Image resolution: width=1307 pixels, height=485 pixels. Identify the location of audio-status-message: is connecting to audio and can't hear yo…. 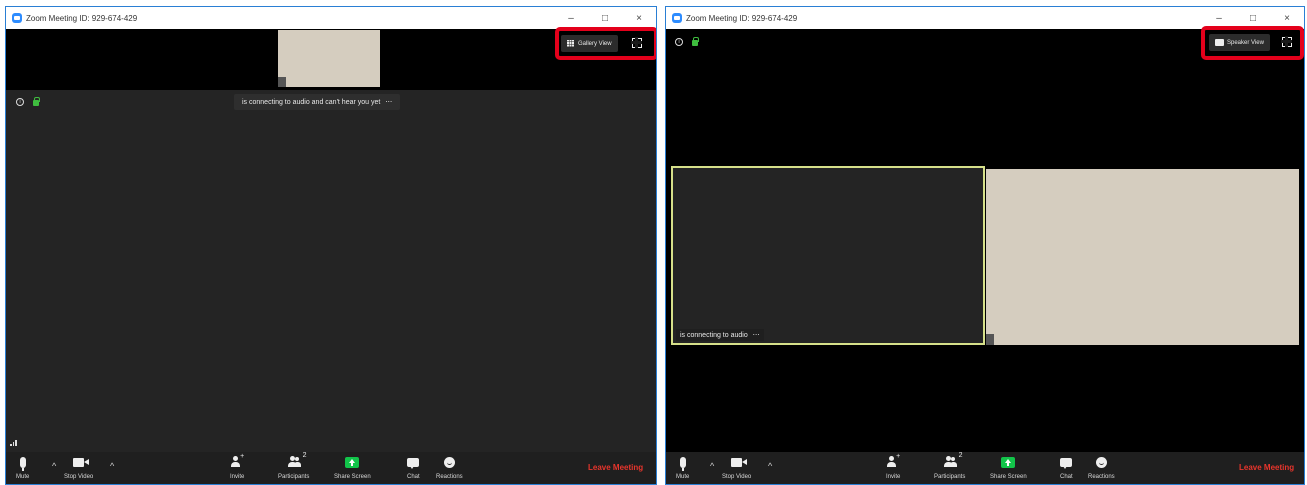
(317, 102).